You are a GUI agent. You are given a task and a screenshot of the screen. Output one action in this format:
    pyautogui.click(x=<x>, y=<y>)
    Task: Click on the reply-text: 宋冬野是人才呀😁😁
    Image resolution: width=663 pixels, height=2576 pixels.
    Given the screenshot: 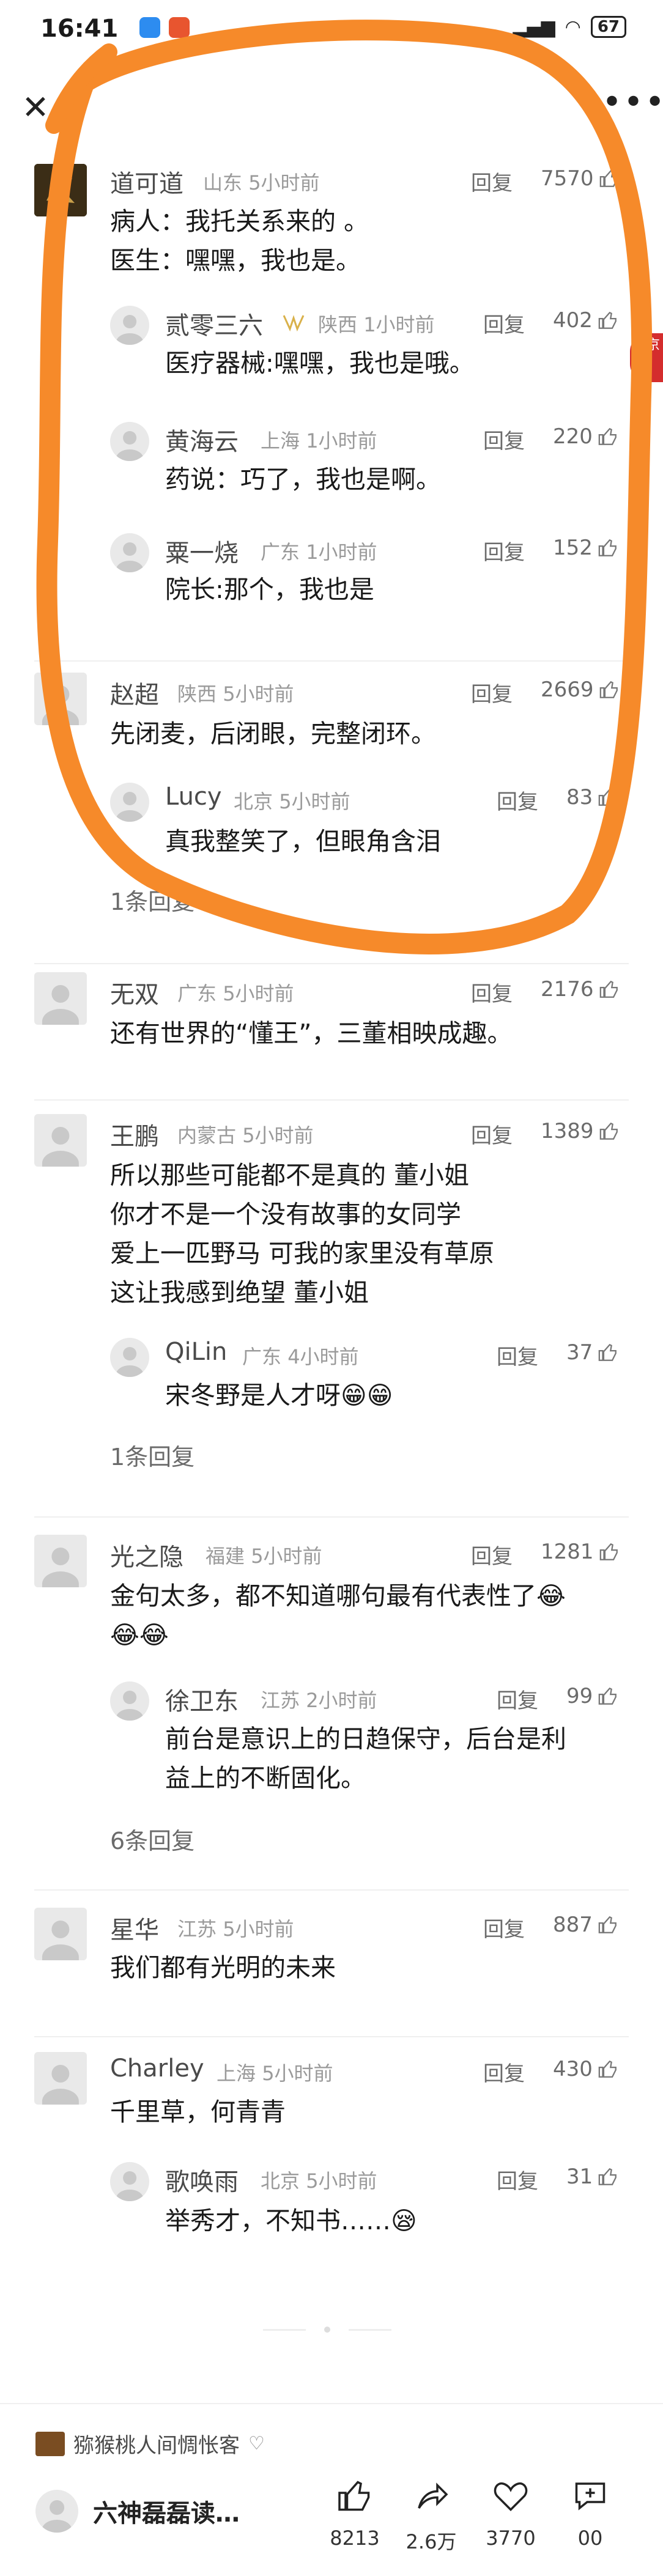 What is the action you would take?
    pyautogui.click(x=279, y=1395)
    